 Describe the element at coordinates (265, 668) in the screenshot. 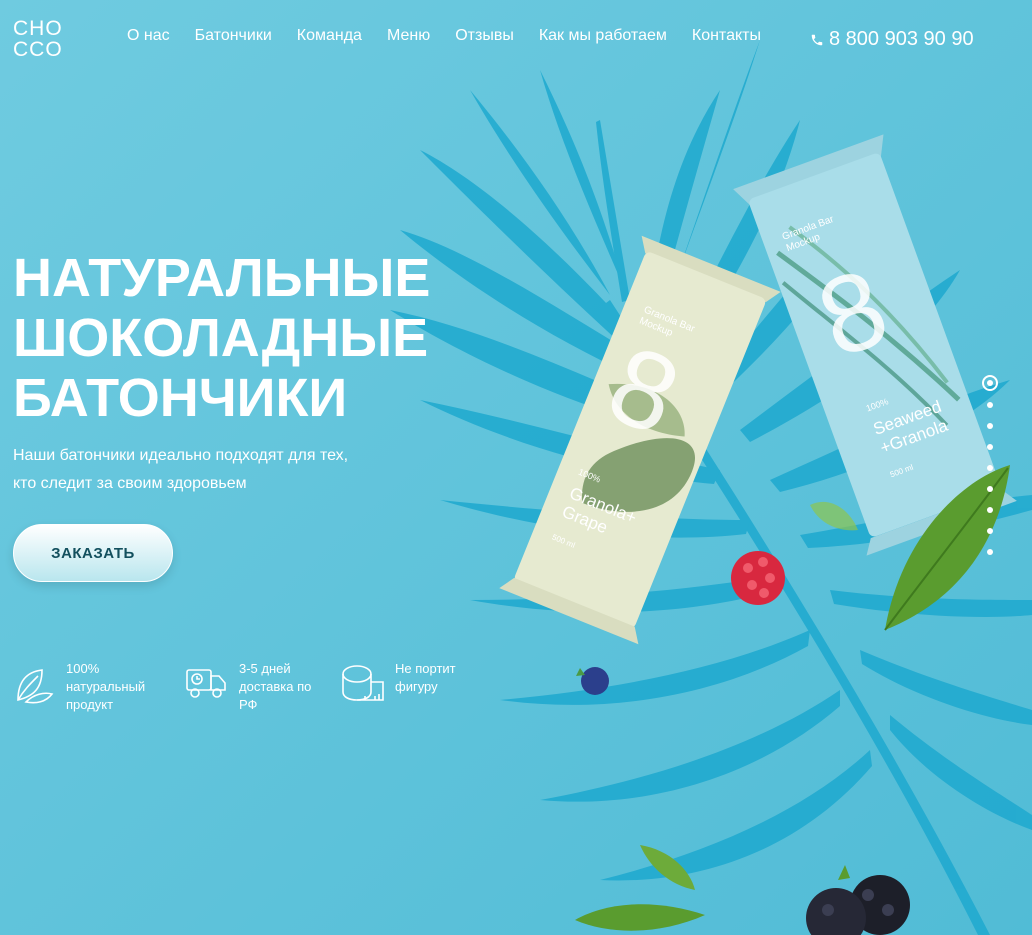

I see `feature-delivery-line-1: 3-5 дней` at that location.